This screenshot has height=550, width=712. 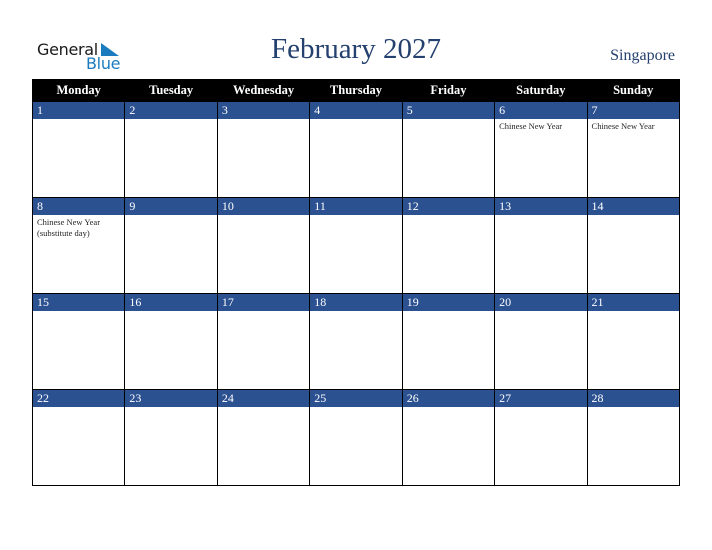 I want to click on day-cell: 22, so click(x=78, y=437).